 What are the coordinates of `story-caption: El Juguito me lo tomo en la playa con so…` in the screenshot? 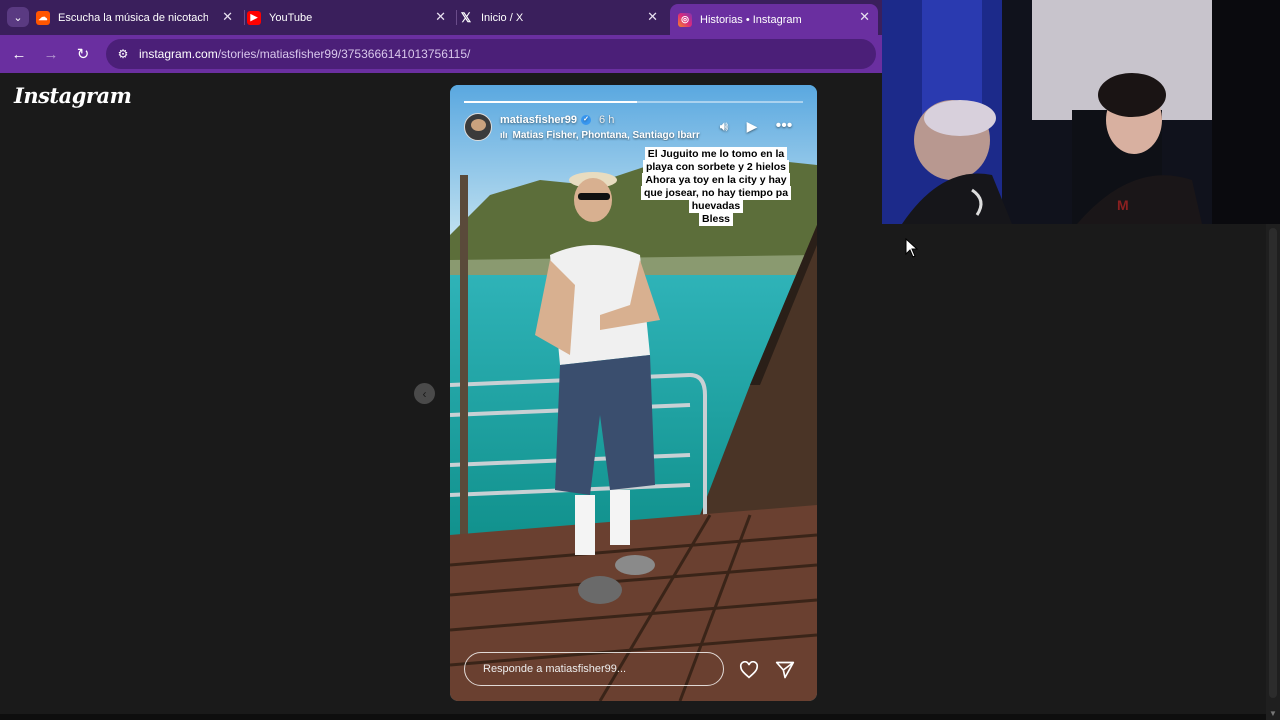 It's located at (716, 186).